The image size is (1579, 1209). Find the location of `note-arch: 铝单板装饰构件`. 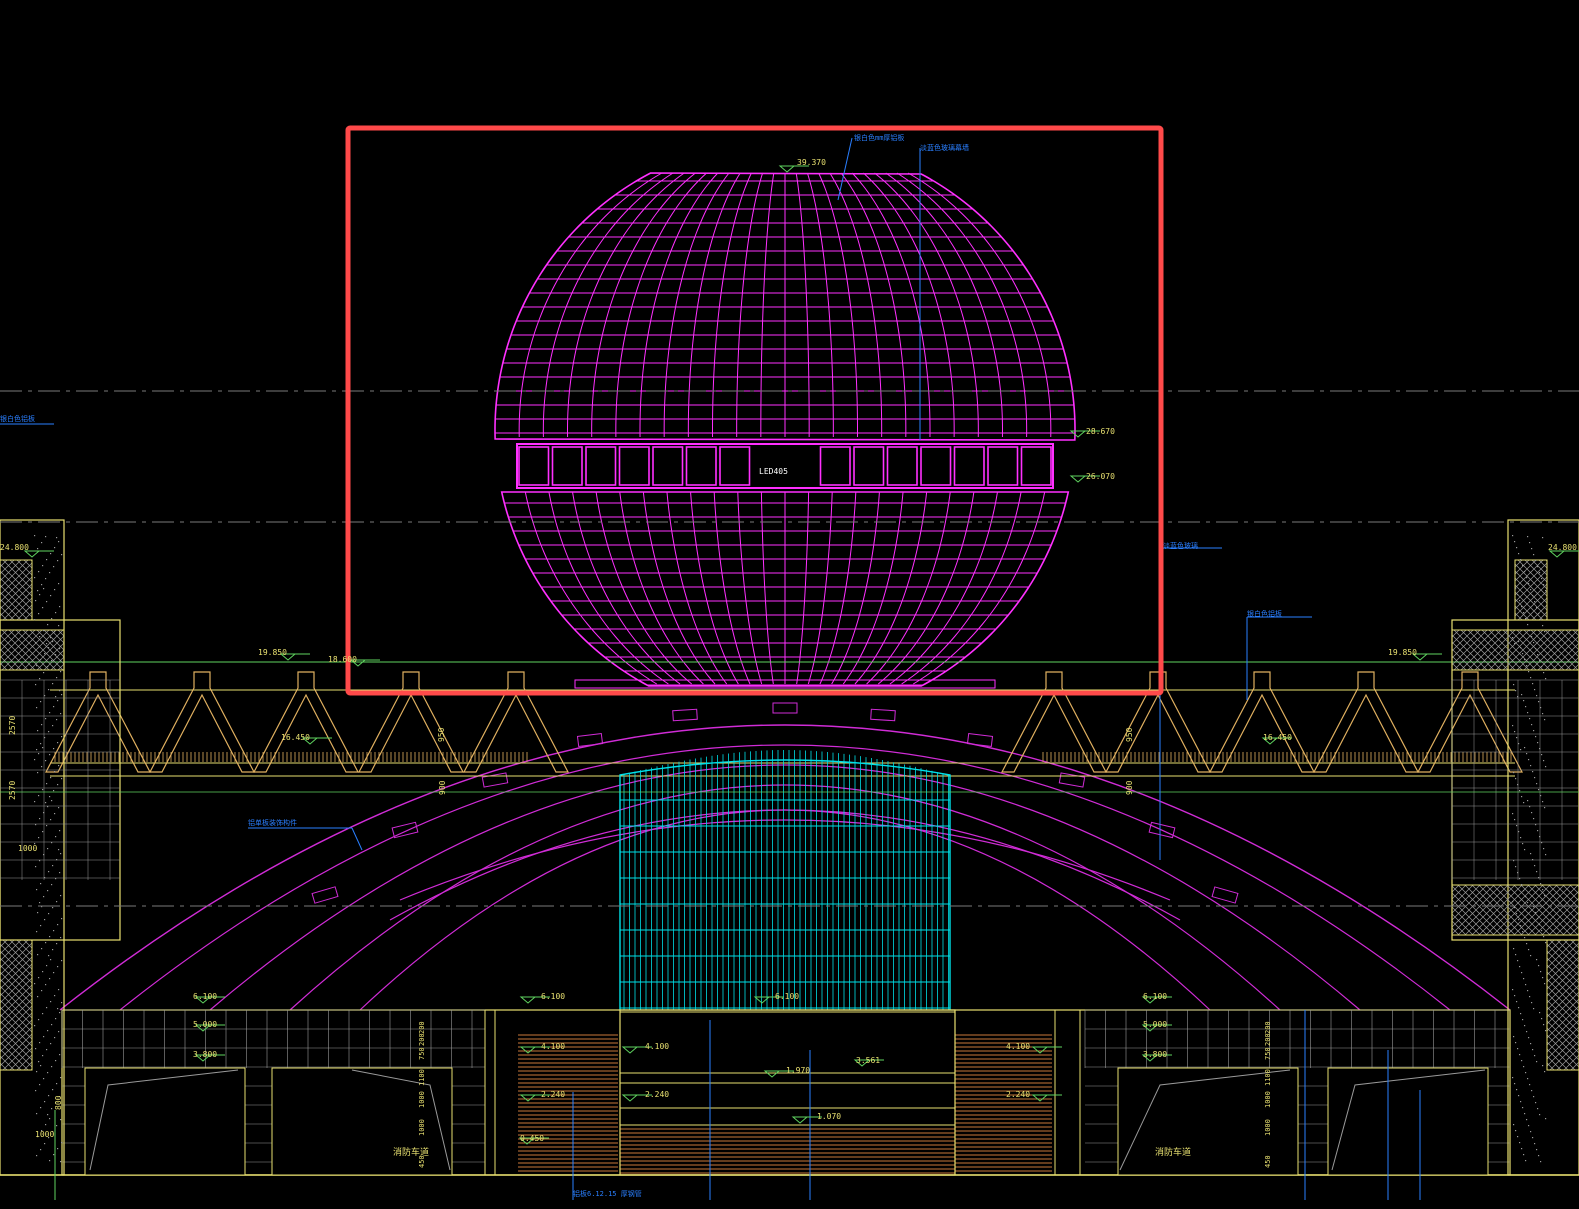

note-arch: 铝单板装饰构件 is located at coordinates (272, 822).